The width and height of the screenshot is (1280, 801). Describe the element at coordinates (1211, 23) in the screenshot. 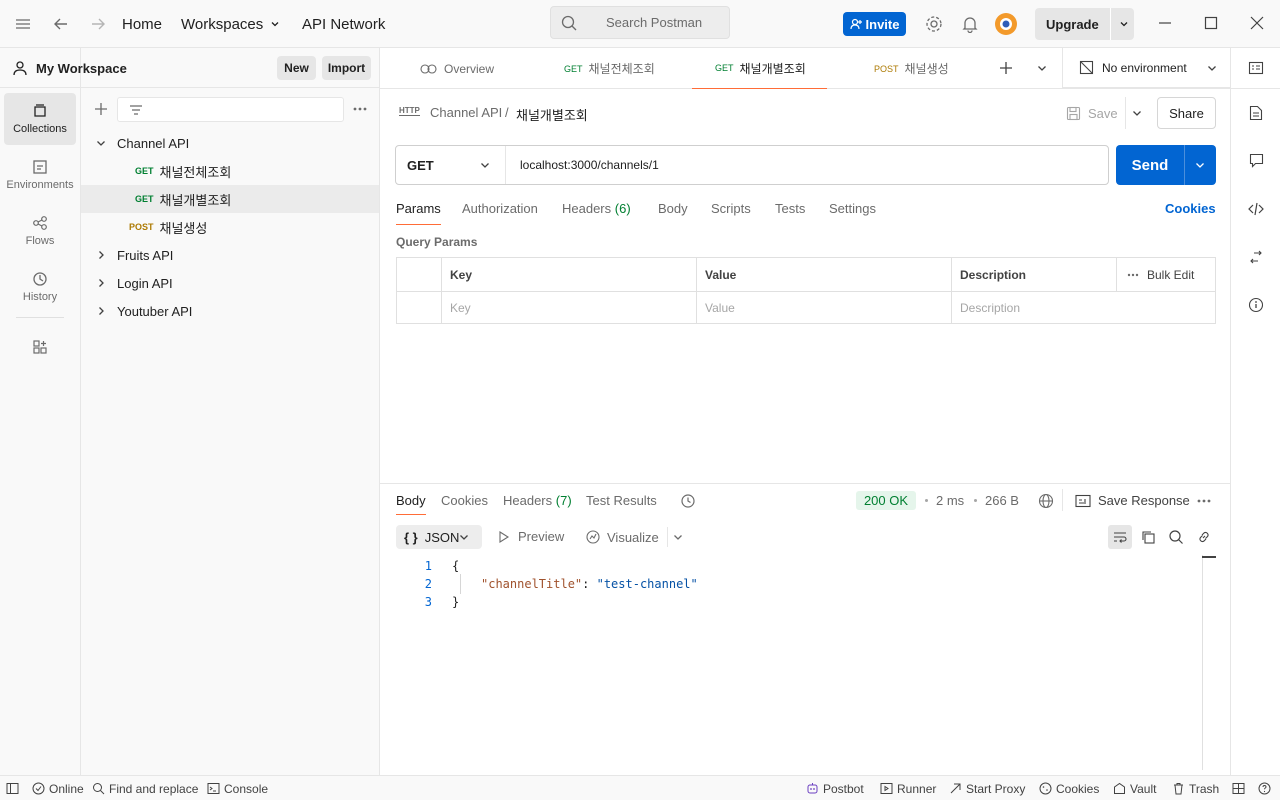

I see `maximize-icon` at that location.